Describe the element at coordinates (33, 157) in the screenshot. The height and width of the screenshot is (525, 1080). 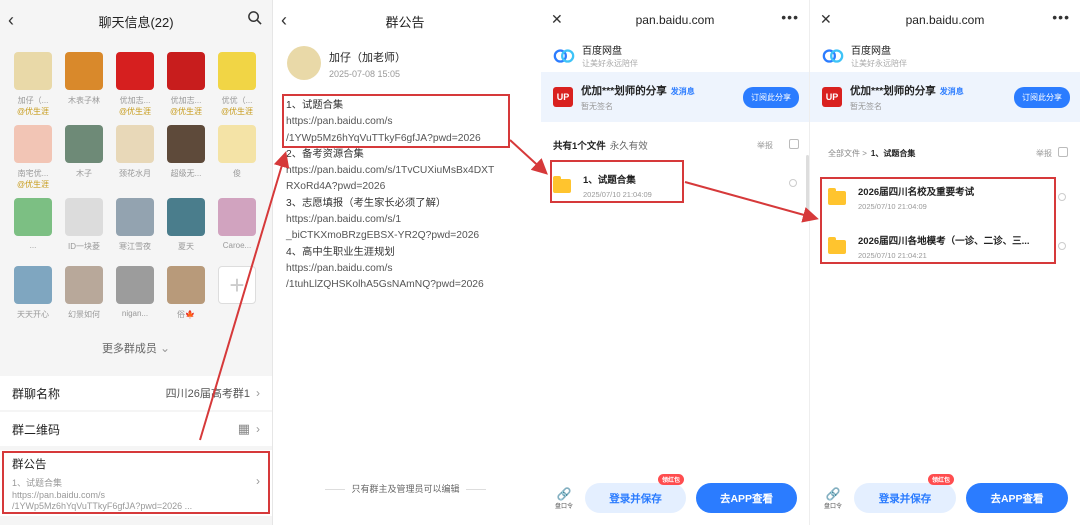
I see `member-avatar-item: 南宅优... @优生涯` at that location.